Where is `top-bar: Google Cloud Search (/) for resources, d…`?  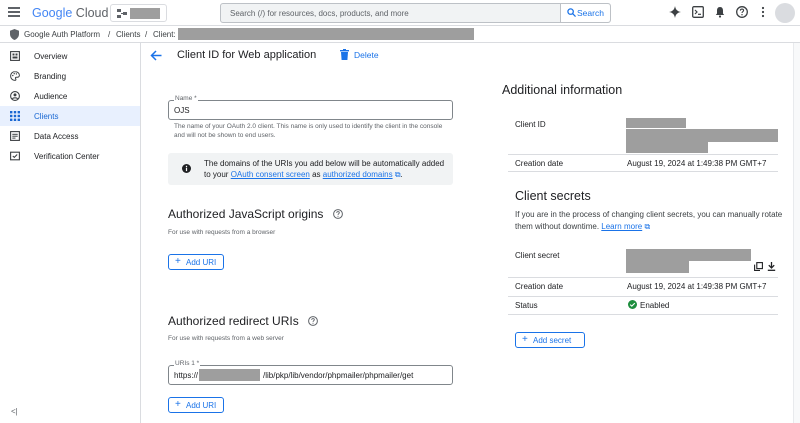 top-bar: Google Cloud Search (/) for resources, d… is located at coordinates (400, 13).